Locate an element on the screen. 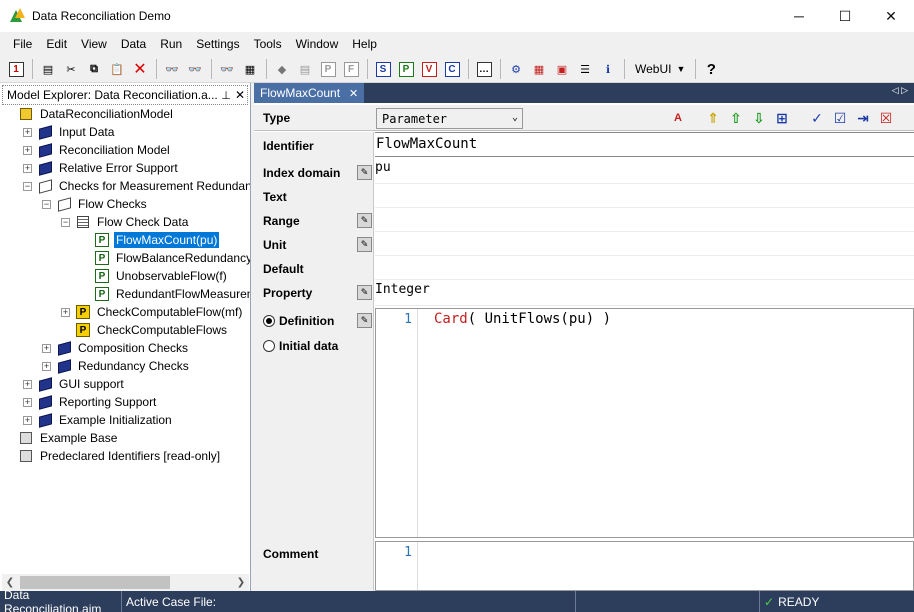  identifier-field: FlowMaxCount is located at coordinates (644, 144).